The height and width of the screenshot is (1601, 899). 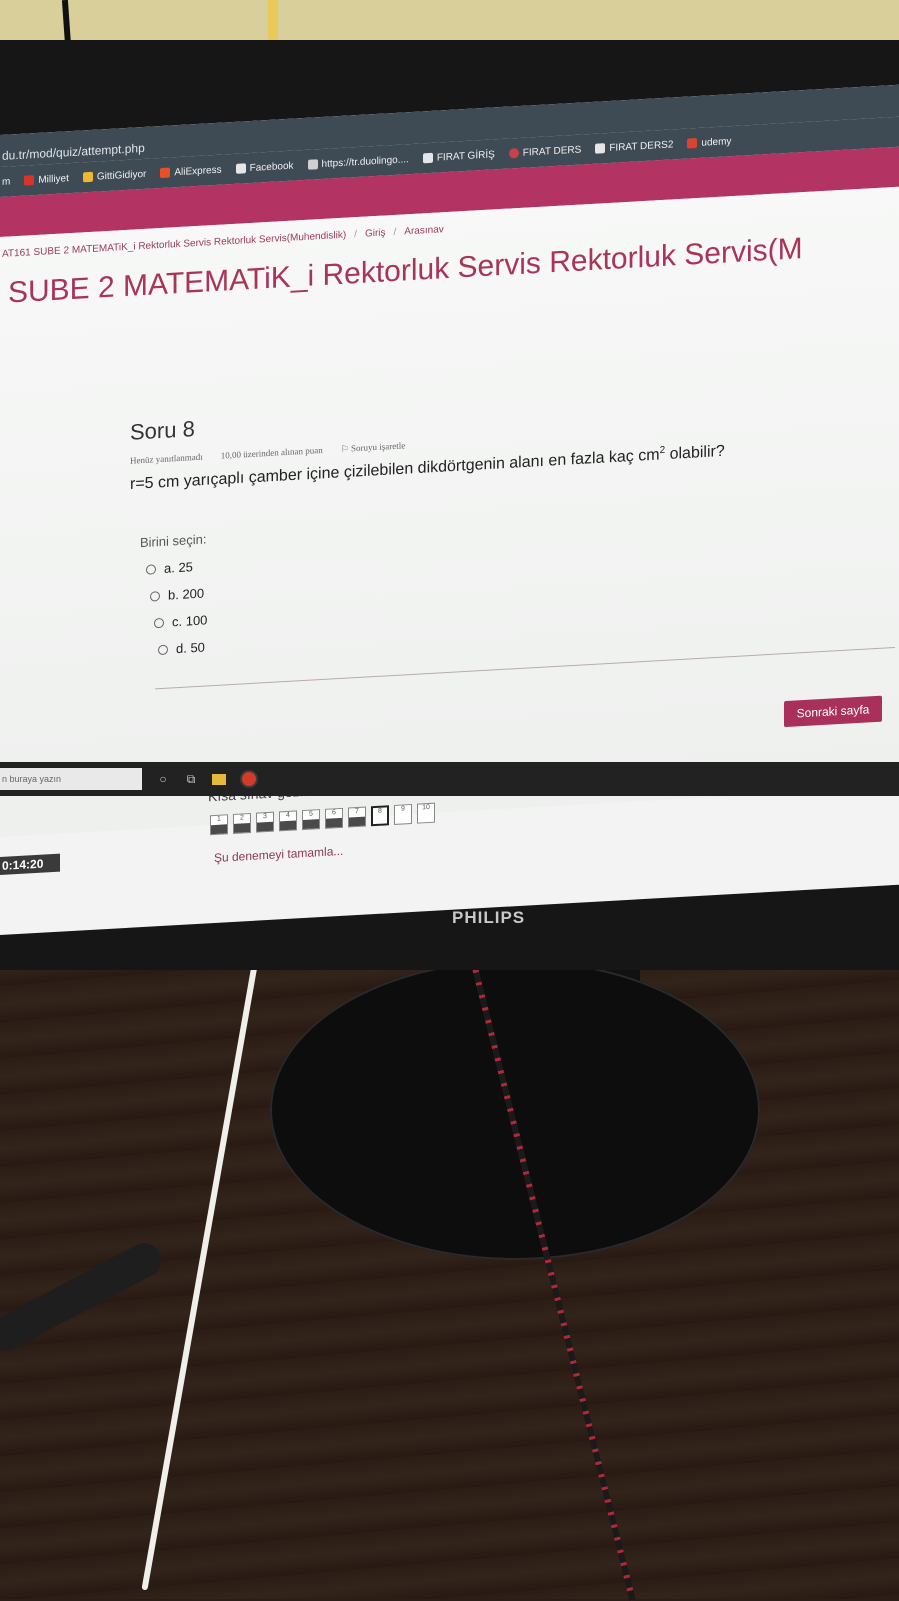 I want to click on question-points: 10,00 üzerinden alınan puan, so click(x=271, y=452).